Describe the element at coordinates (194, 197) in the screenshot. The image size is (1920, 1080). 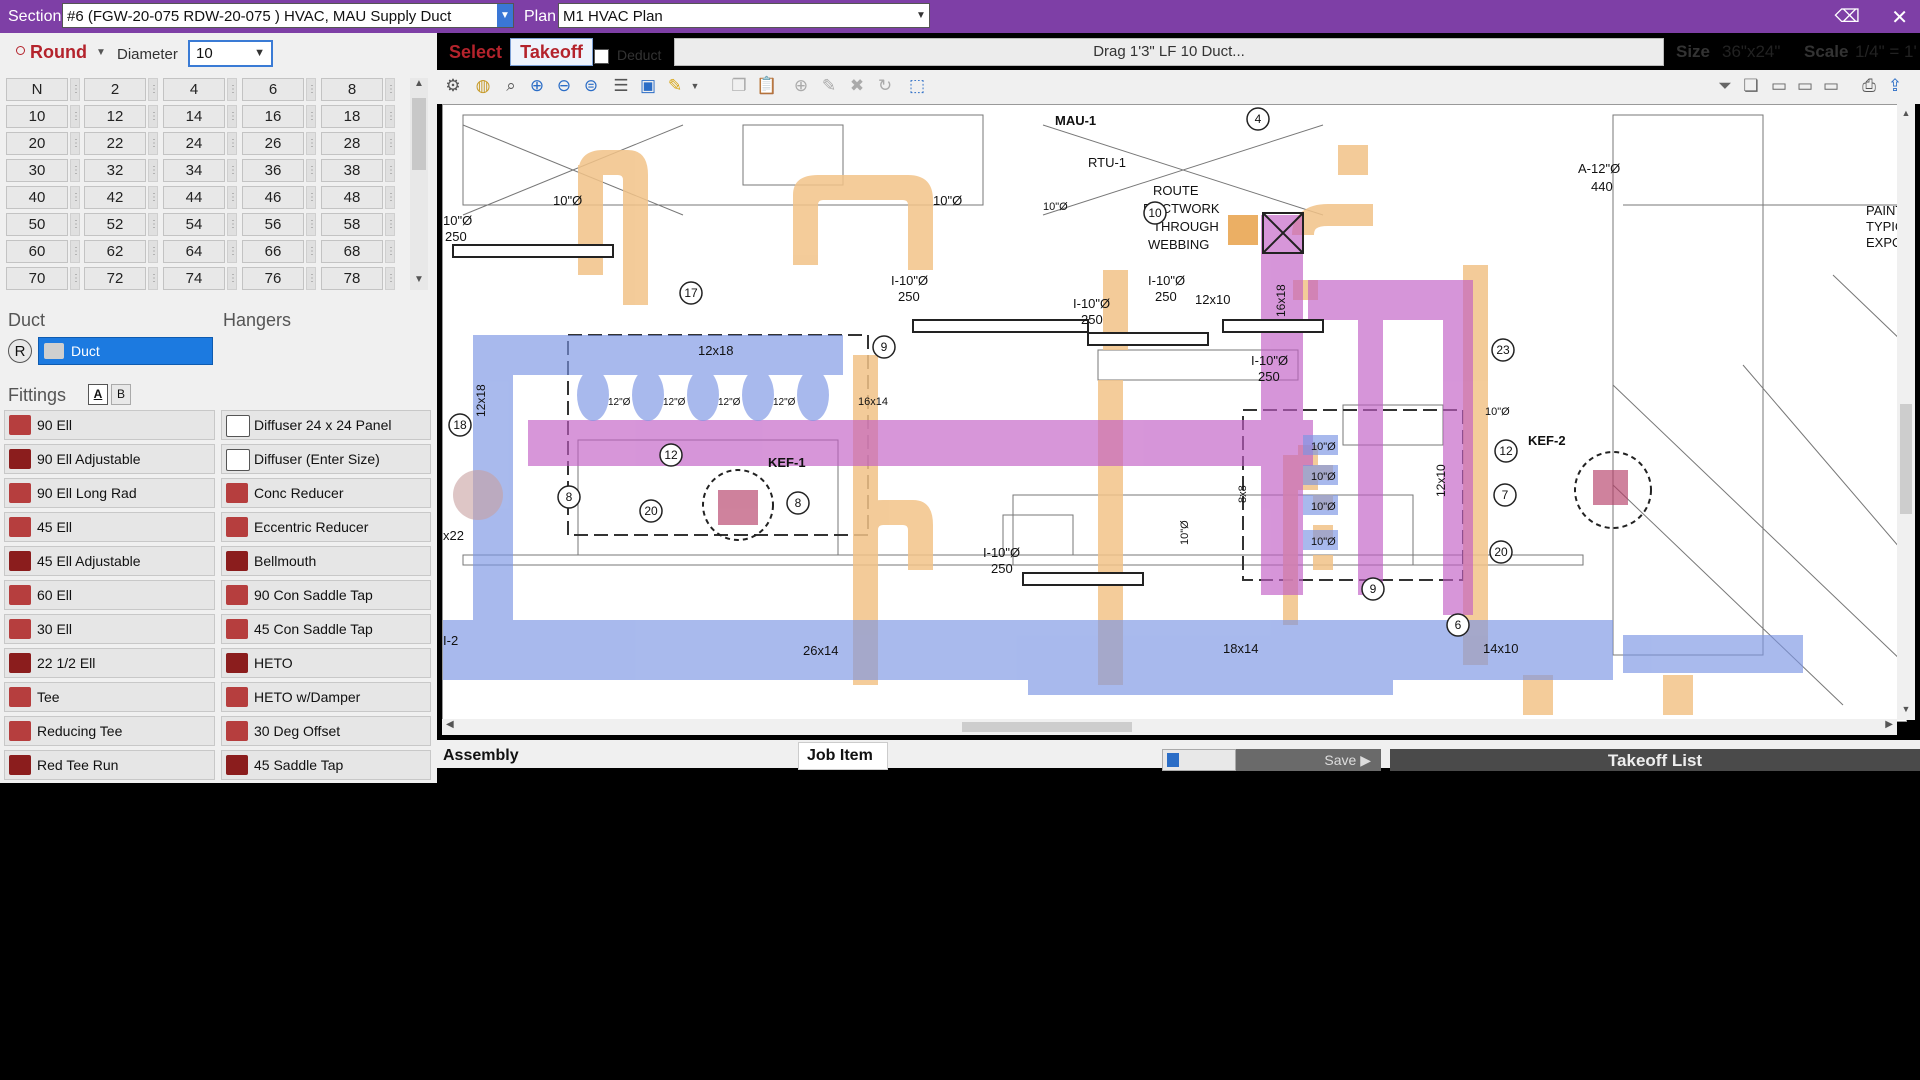
I see `size-button: 44` at that location.